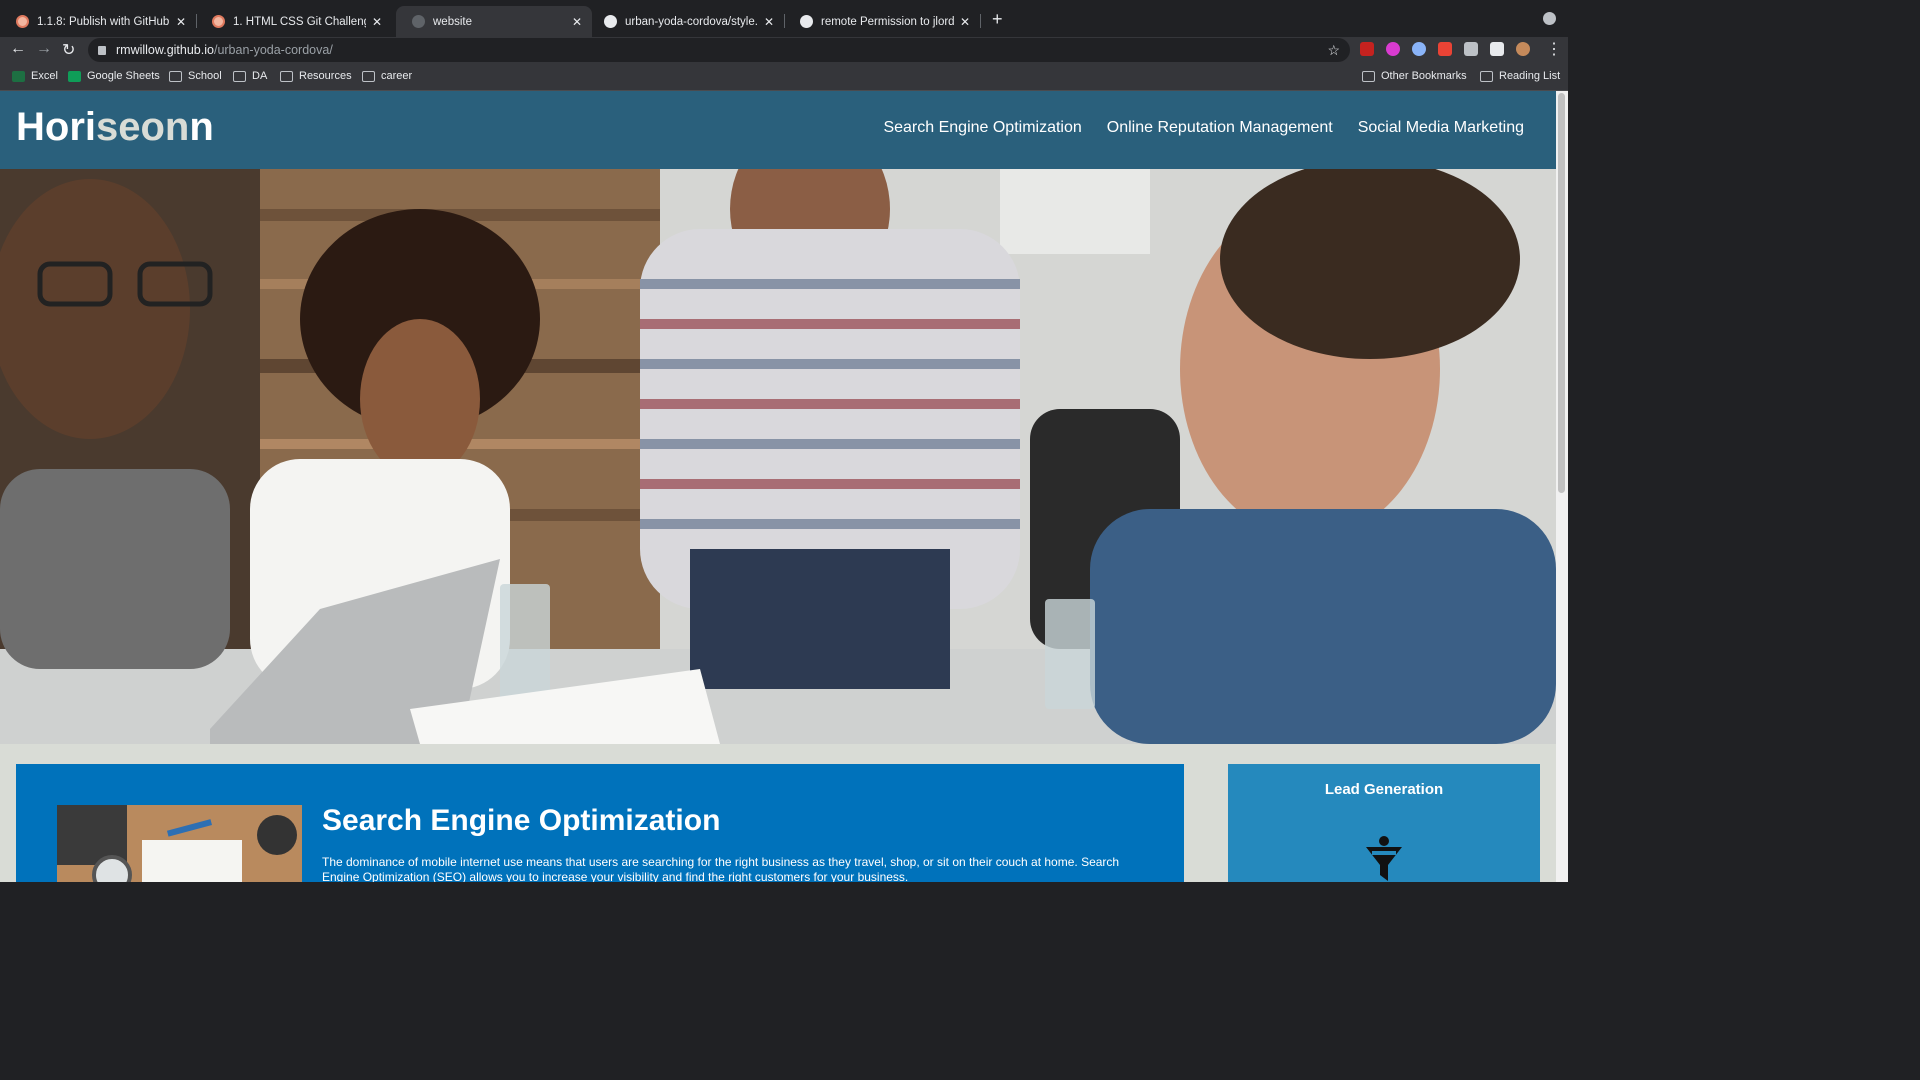 The width and height of the screenshot is (1920, 1080). Describe the element at coordinates (179, 843) in the screenshot. I see `seo-image` at that location.